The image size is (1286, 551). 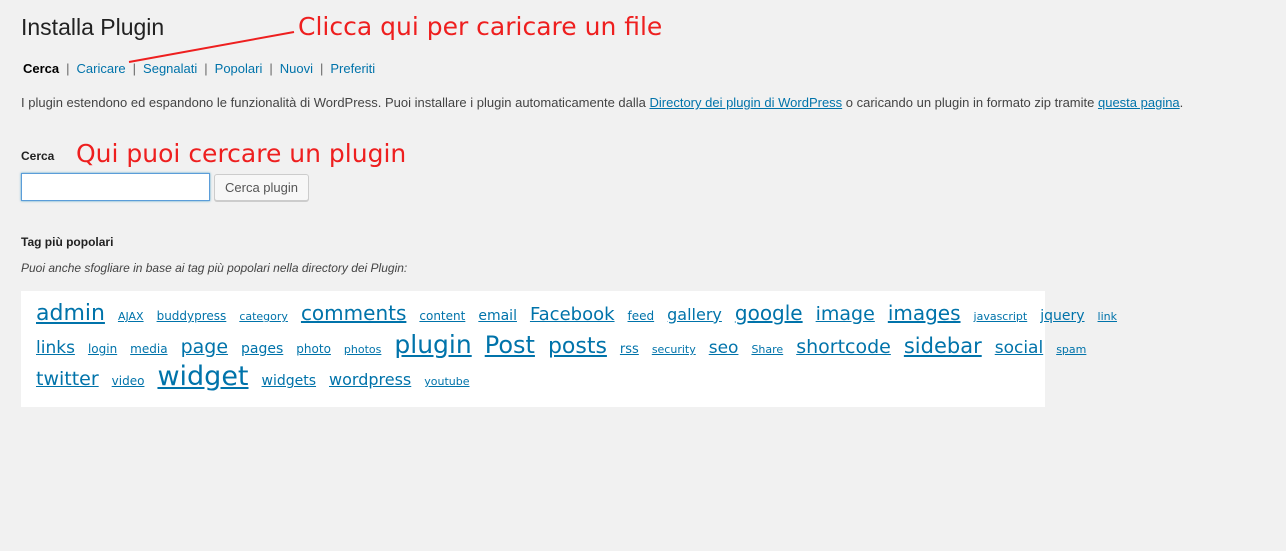 I want to click on subnav-preferiti: Preferiti, so click(x=352, y=68).